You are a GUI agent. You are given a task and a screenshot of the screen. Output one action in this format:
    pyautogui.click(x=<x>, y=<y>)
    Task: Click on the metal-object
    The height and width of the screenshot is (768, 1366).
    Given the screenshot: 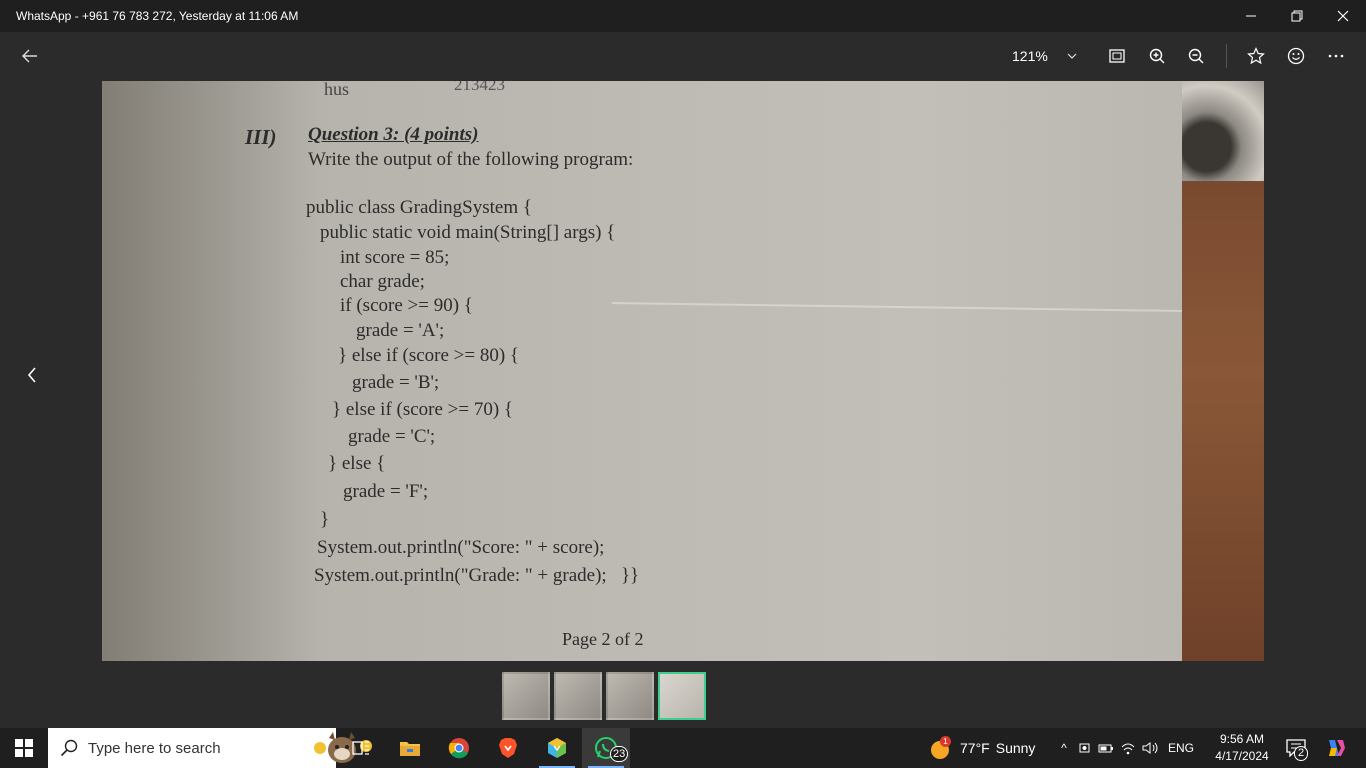 What is the action you would take?
    pyautogui.click(x=1223, y=136)
    